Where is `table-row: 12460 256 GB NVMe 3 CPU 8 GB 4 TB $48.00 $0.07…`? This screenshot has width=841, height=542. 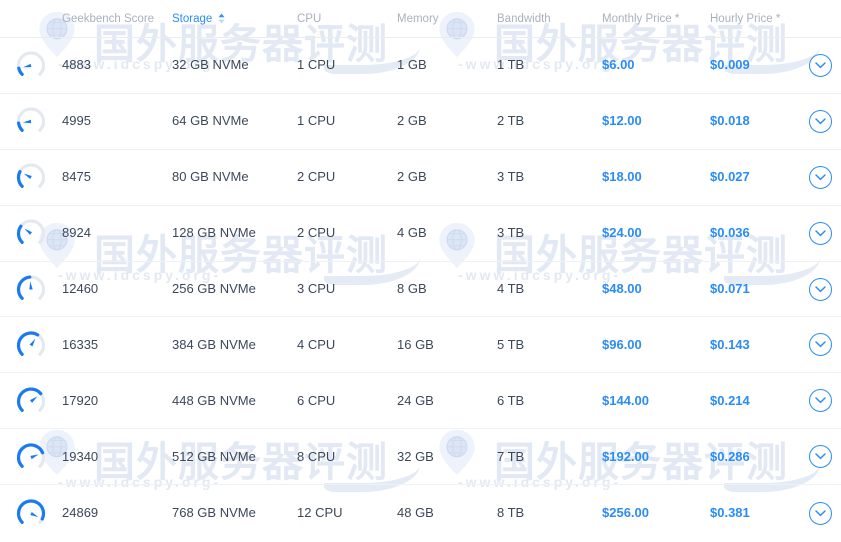 table-row: 12460 256 GB NVMe 3 CPU 8 GB 4 TB $48.00 $0.07… is located at coordinates (420, 290).